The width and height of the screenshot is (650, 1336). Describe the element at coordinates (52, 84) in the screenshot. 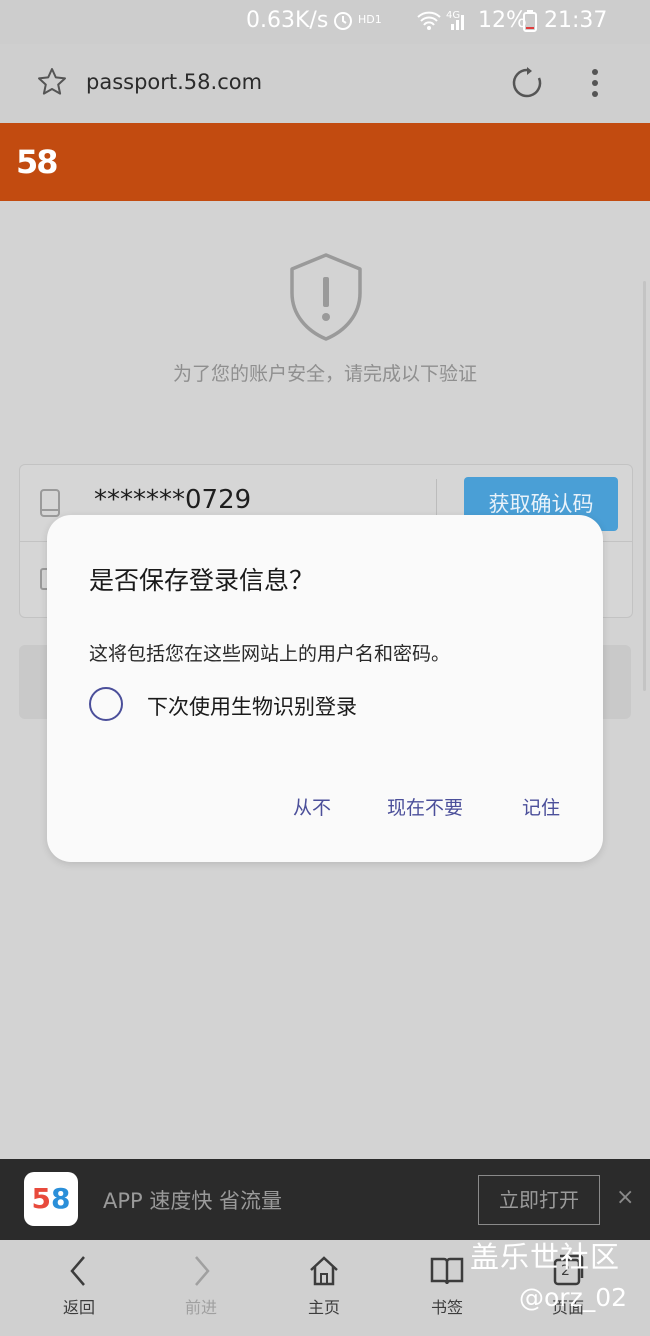

I see `star-icon` at that location.